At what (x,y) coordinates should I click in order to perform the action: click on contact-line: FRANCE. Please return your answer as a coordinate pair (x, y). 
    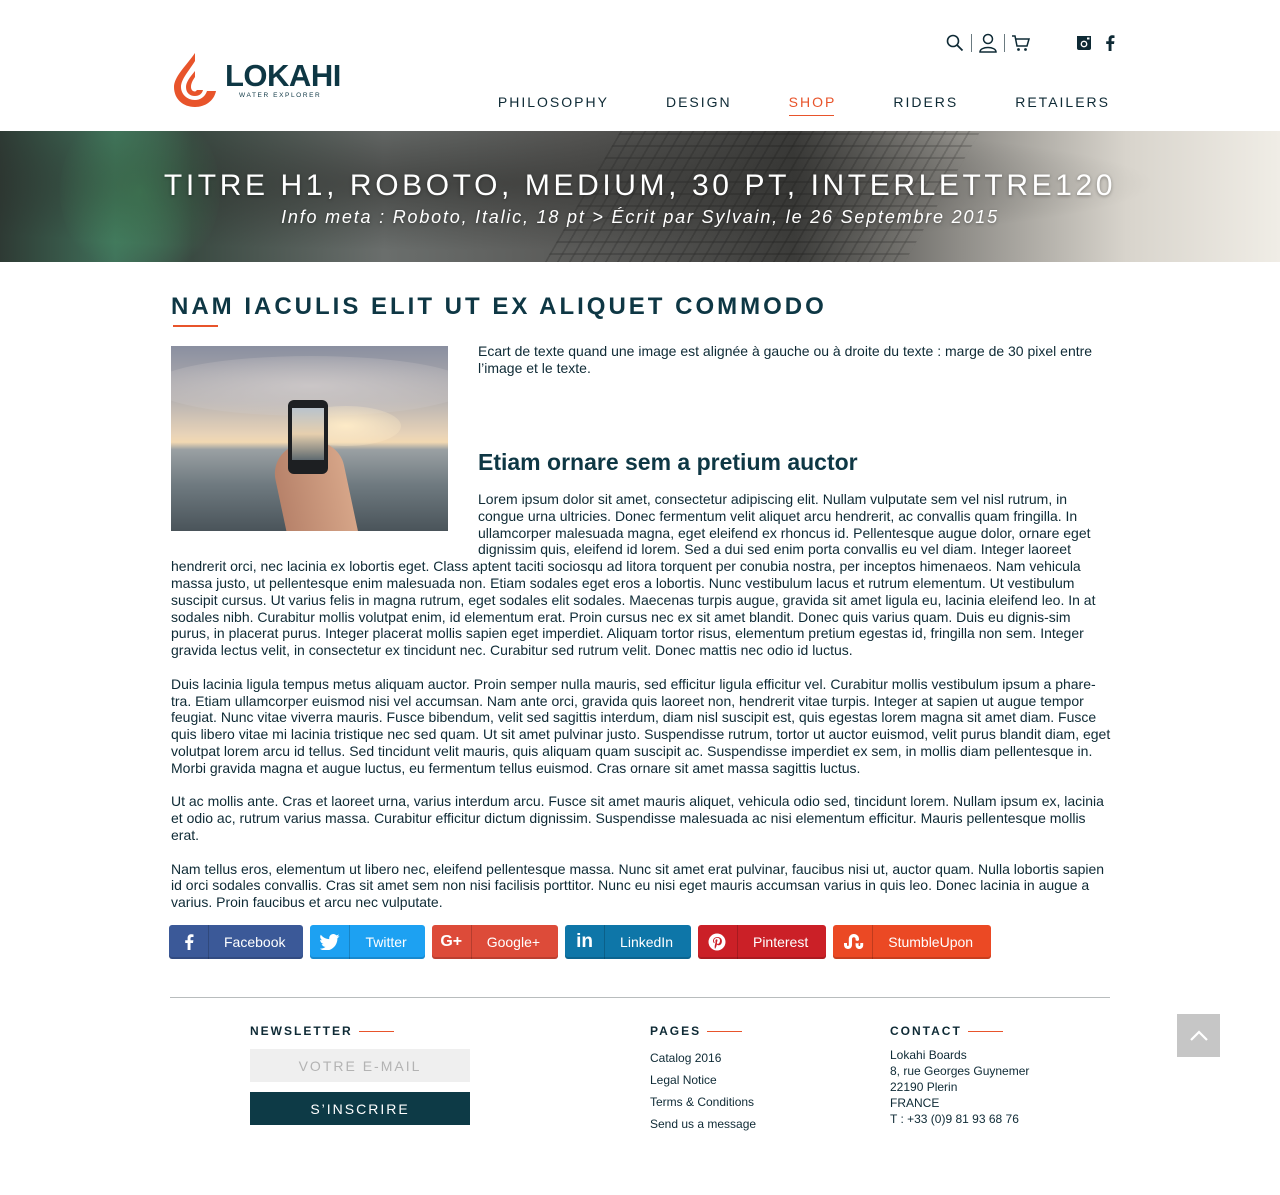
    Looking at the image, I should click on (915, 1103).